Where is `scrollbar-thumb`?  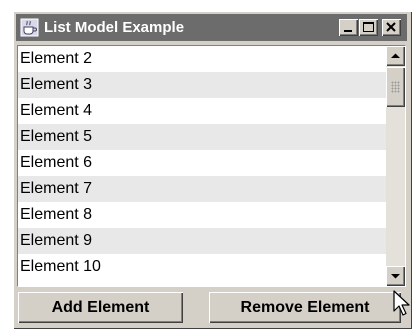 scrollbar-thumb is located at coordinates (395, 87).